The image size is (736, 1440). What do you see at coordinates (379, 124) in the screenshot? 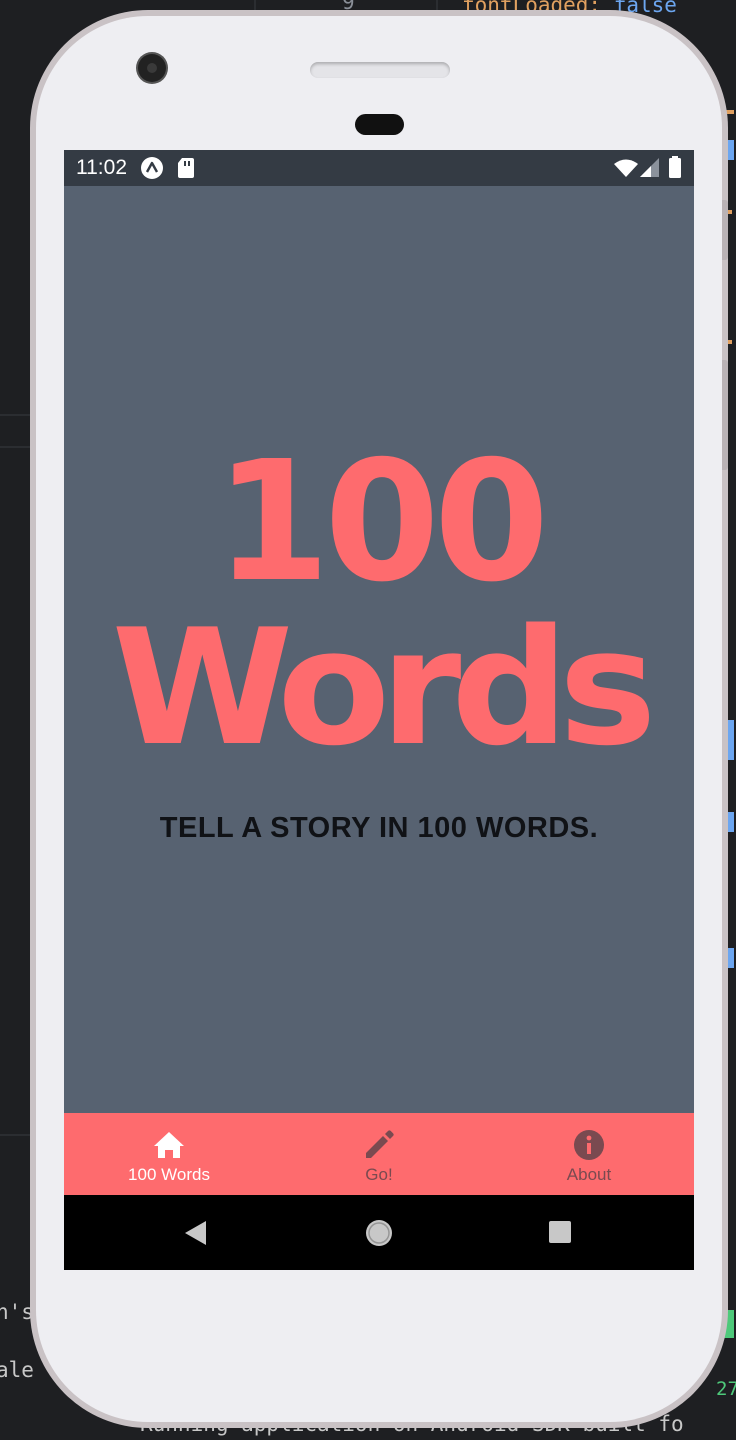
I see `proximity-sensor` at bounding box center [379, 124].